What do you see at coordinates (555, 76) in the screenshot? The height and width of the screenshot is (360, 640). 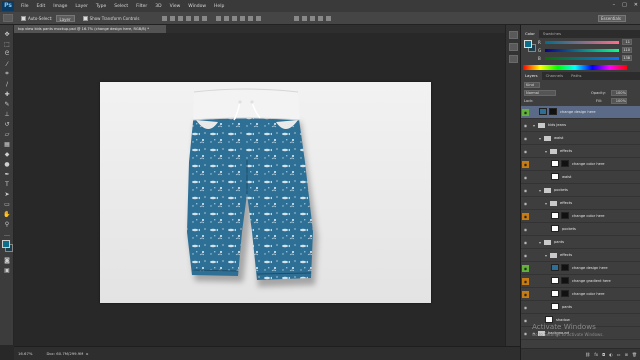 I see `tab-channels: Channels` at bounding box center [555, 76].